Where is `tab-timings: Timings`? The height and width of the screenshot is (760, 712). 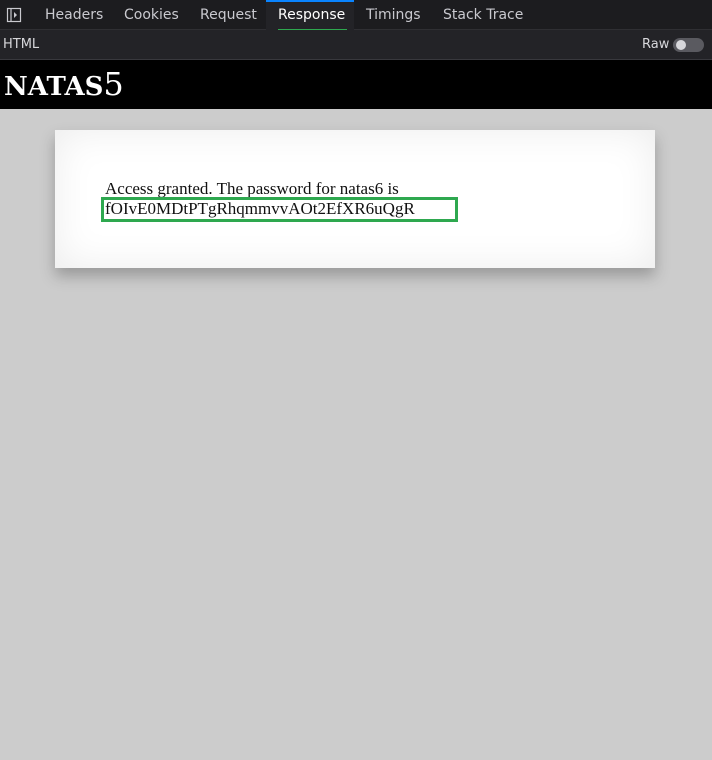
tab-timings: Timings is located at coordinates (393, 15).